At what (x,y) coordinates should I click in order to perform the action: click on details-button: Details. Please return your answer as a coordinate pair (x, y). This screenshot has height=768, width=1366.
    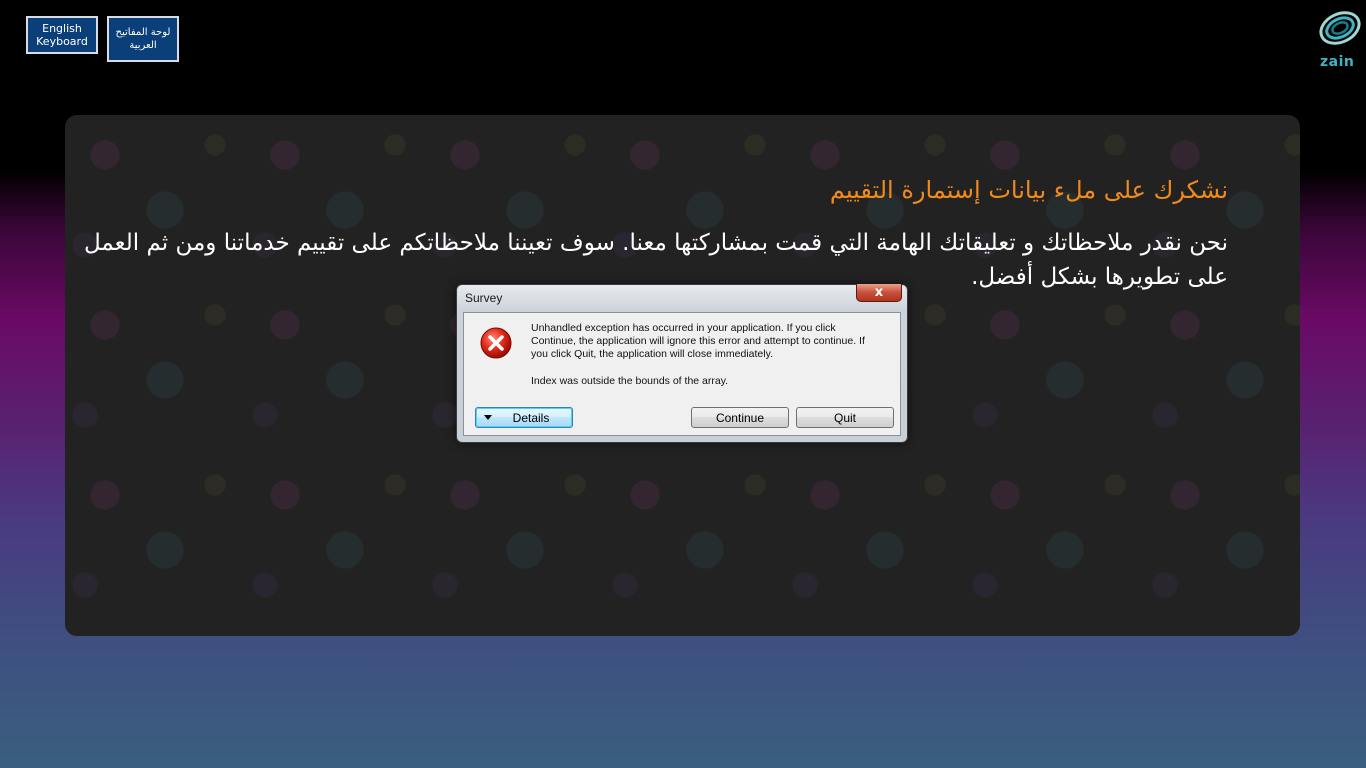
    Looking at the image, I should click on (524, 417).